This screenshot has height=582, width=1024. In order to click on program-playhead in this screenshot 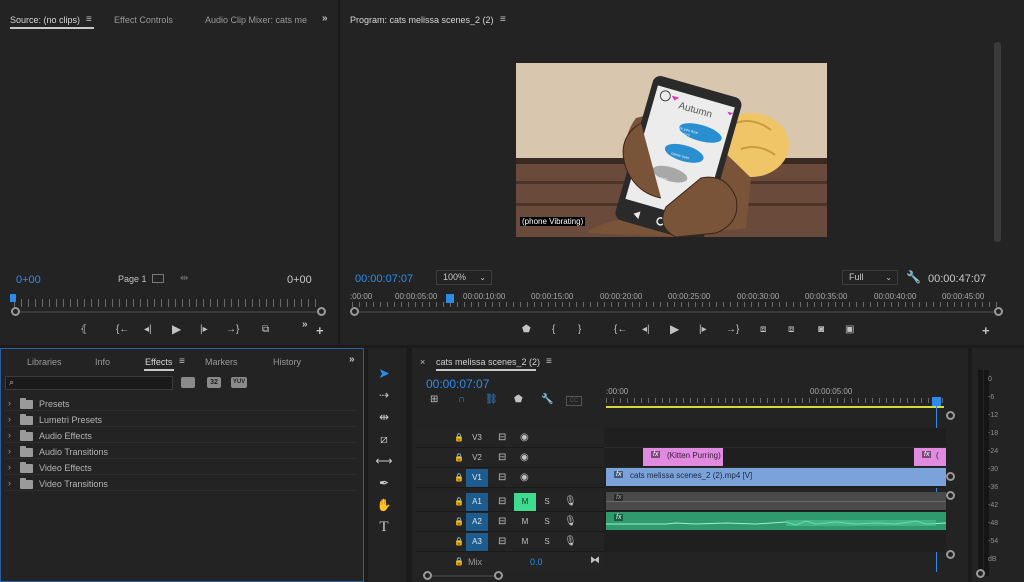, I will do `click(450, 298)`.